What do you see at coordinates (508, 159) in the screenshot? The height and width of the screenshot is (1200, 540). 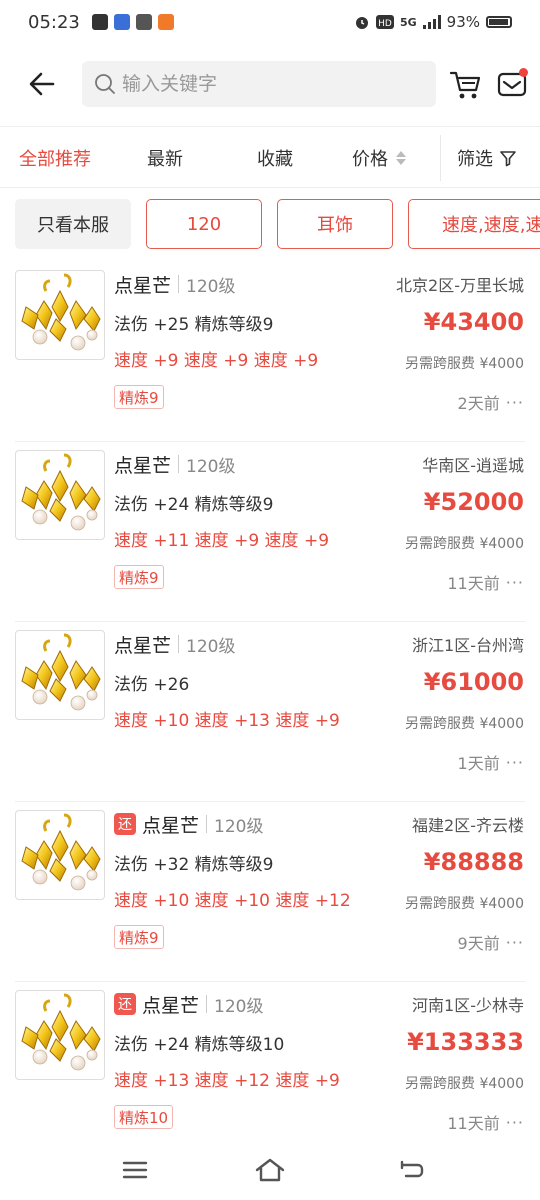 I see `filter-icon` at bounding box center [508, 159].